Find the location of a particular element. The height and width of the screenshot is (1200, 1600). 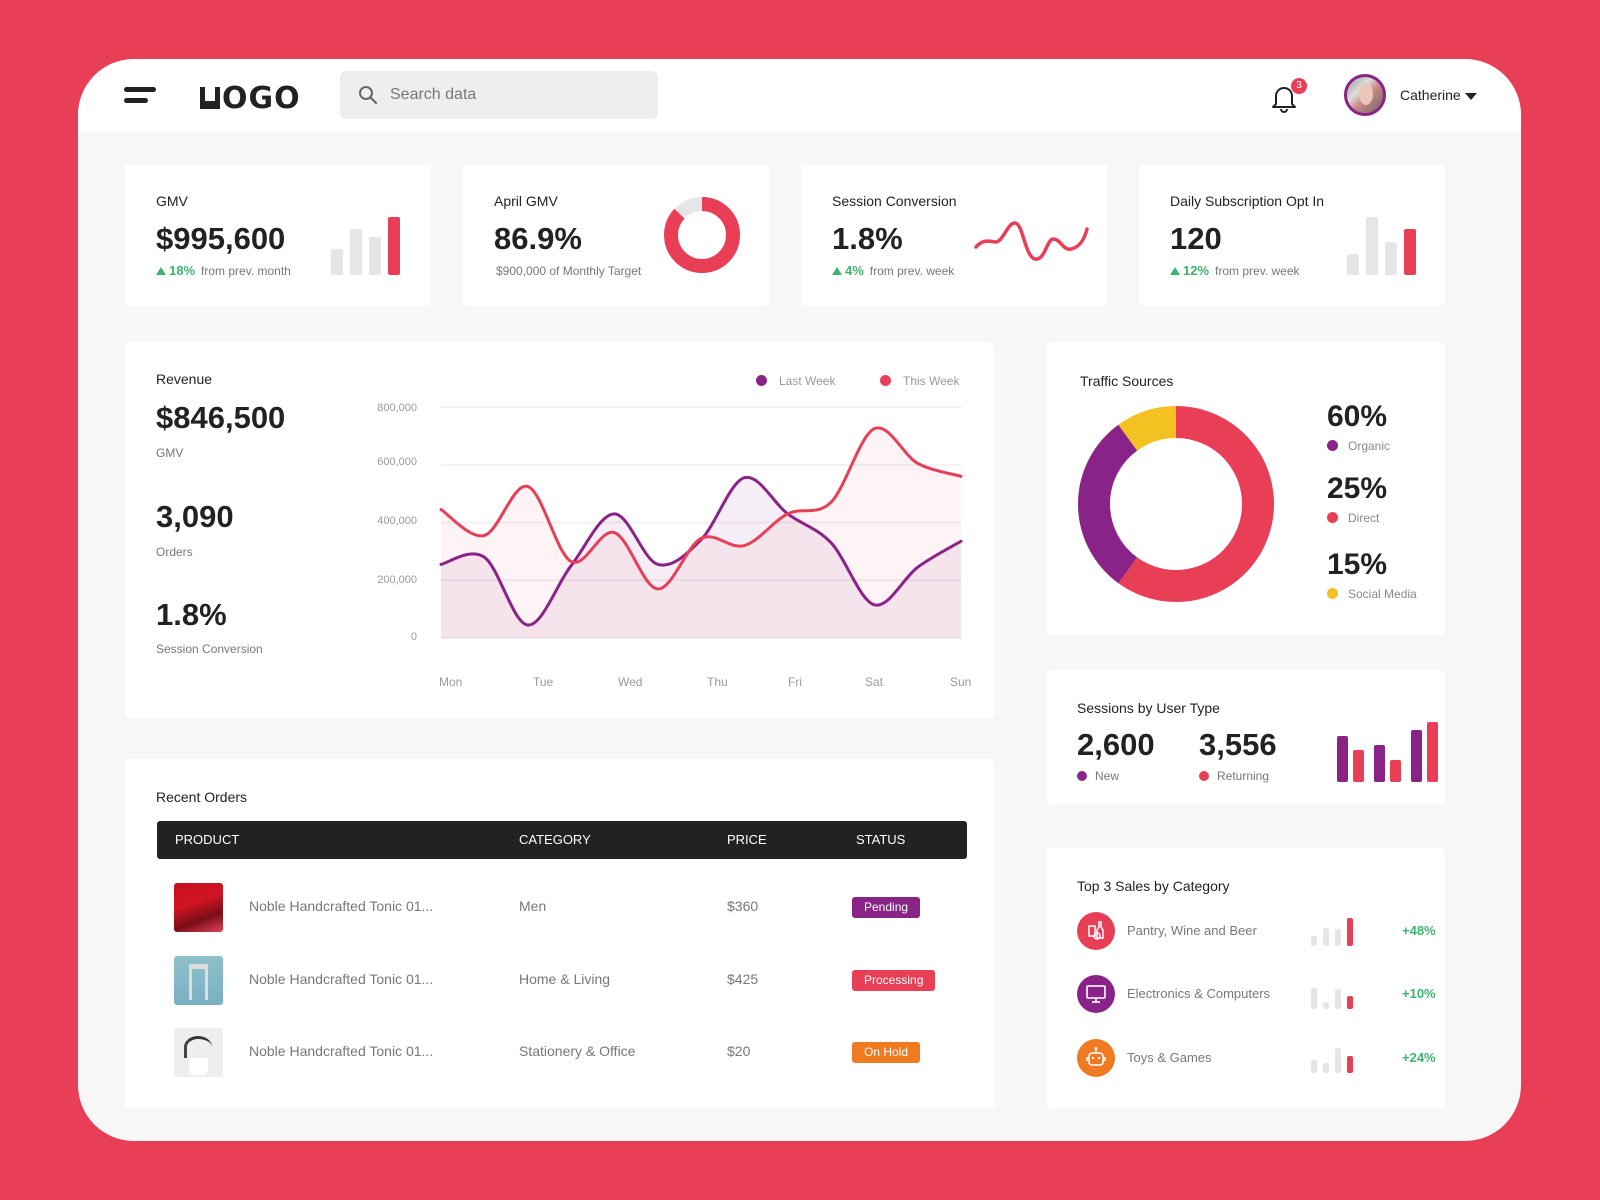

product-thumbnail-sneaker is located at coordinates (198, 907).